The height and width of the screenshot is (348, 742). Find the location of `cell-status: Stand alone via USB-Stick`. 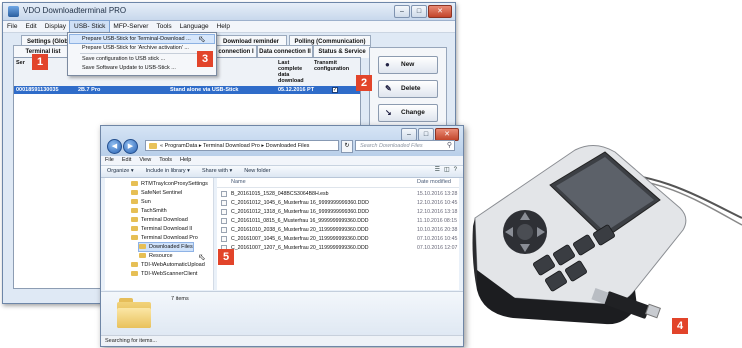

cell-status: Stand alone via USB-Stick is located at coordinates (204, 90).